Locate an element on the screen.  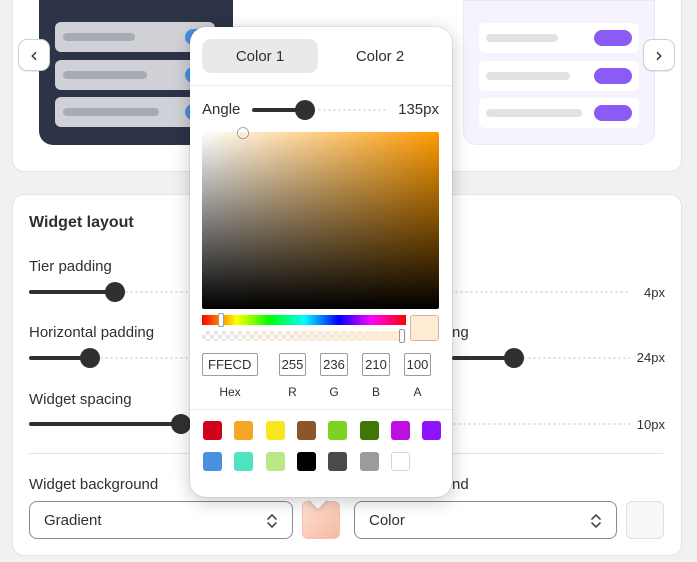
angle-label: Angle is located at coordinates (221, 109).